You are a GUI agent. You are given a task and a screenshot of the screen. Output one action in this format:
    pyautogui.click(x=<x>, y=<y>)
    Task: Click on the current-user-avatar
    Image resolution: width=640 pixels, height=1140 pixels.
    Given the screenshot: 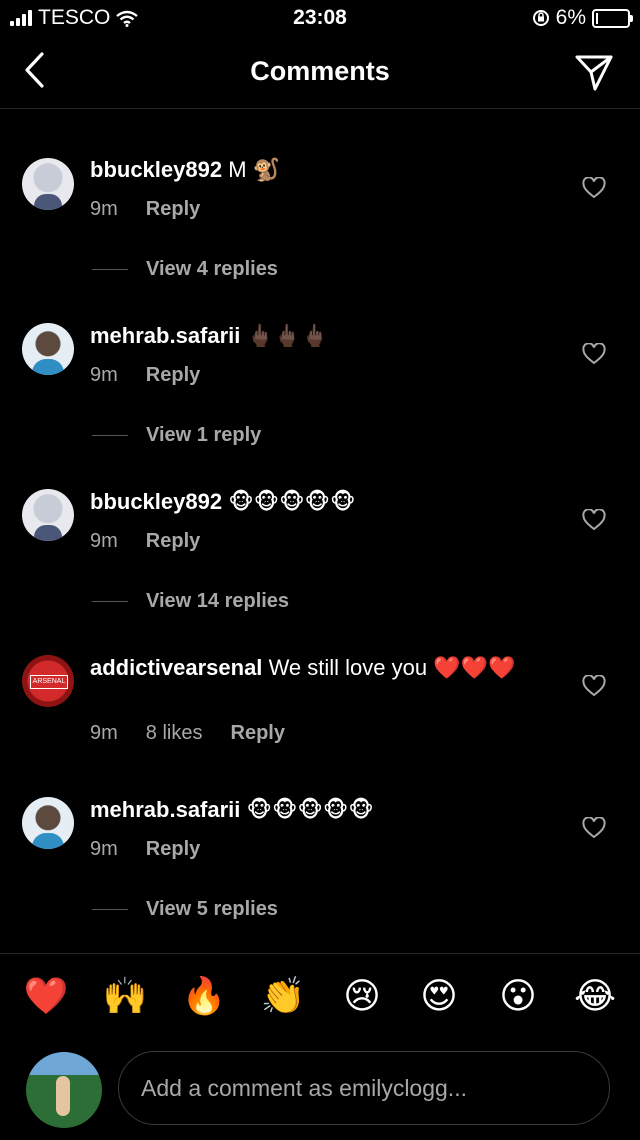 What is the action you would take?
    pyautogui.click(x=64, y=1090)
    